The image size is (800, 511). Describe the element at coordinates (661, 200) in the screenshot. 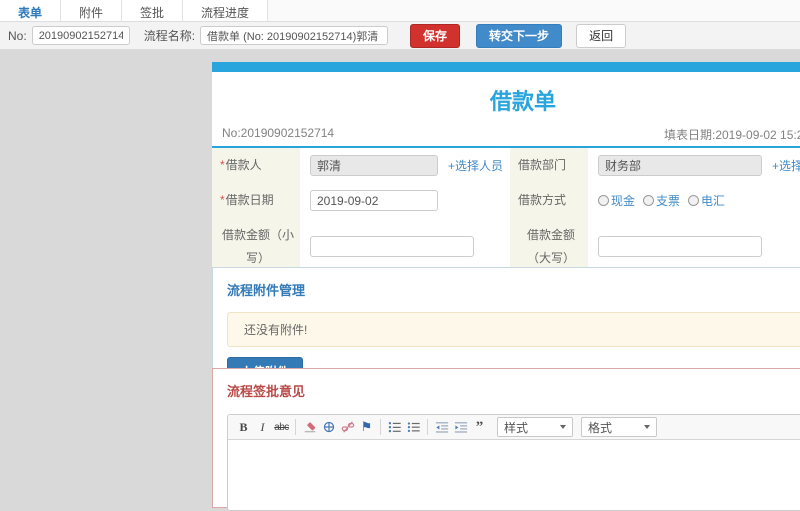

I see `radio-check: 支票` at that location.